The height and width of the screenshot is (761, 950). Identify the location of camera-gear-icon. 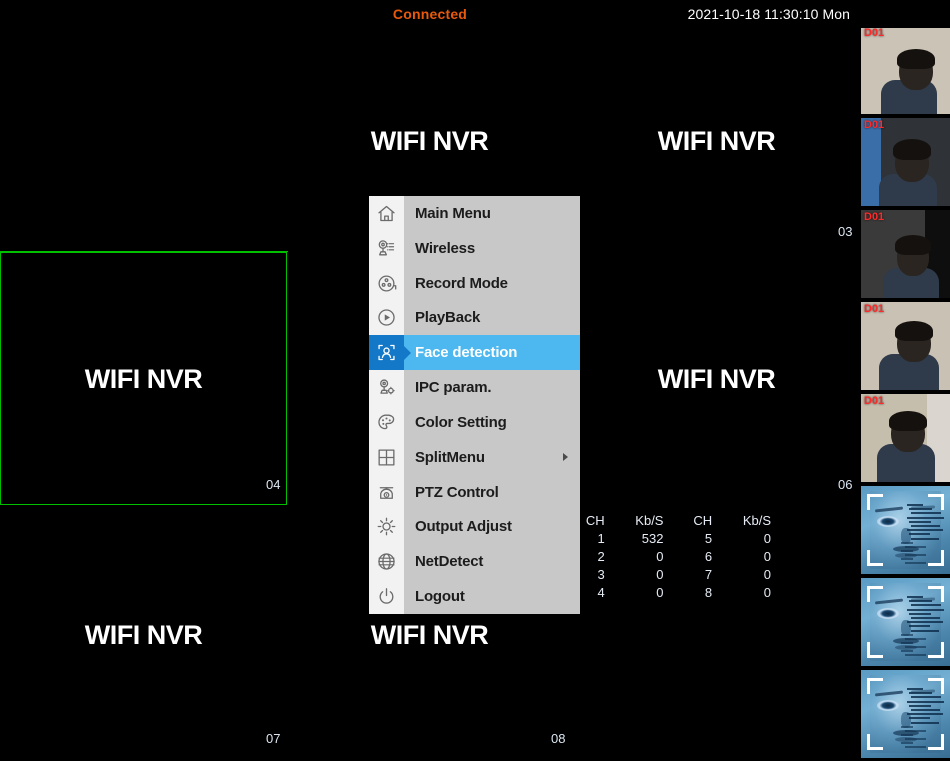
(386, 387).